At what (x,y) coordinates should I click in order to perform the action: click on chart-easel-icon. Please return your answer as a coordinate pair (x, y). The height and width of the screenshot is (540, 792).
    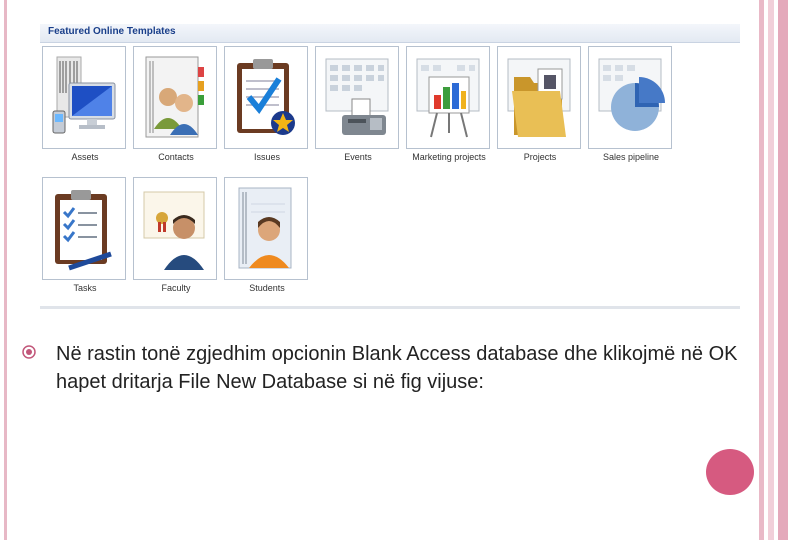
    Looking at the image, I should click on (448, 98).